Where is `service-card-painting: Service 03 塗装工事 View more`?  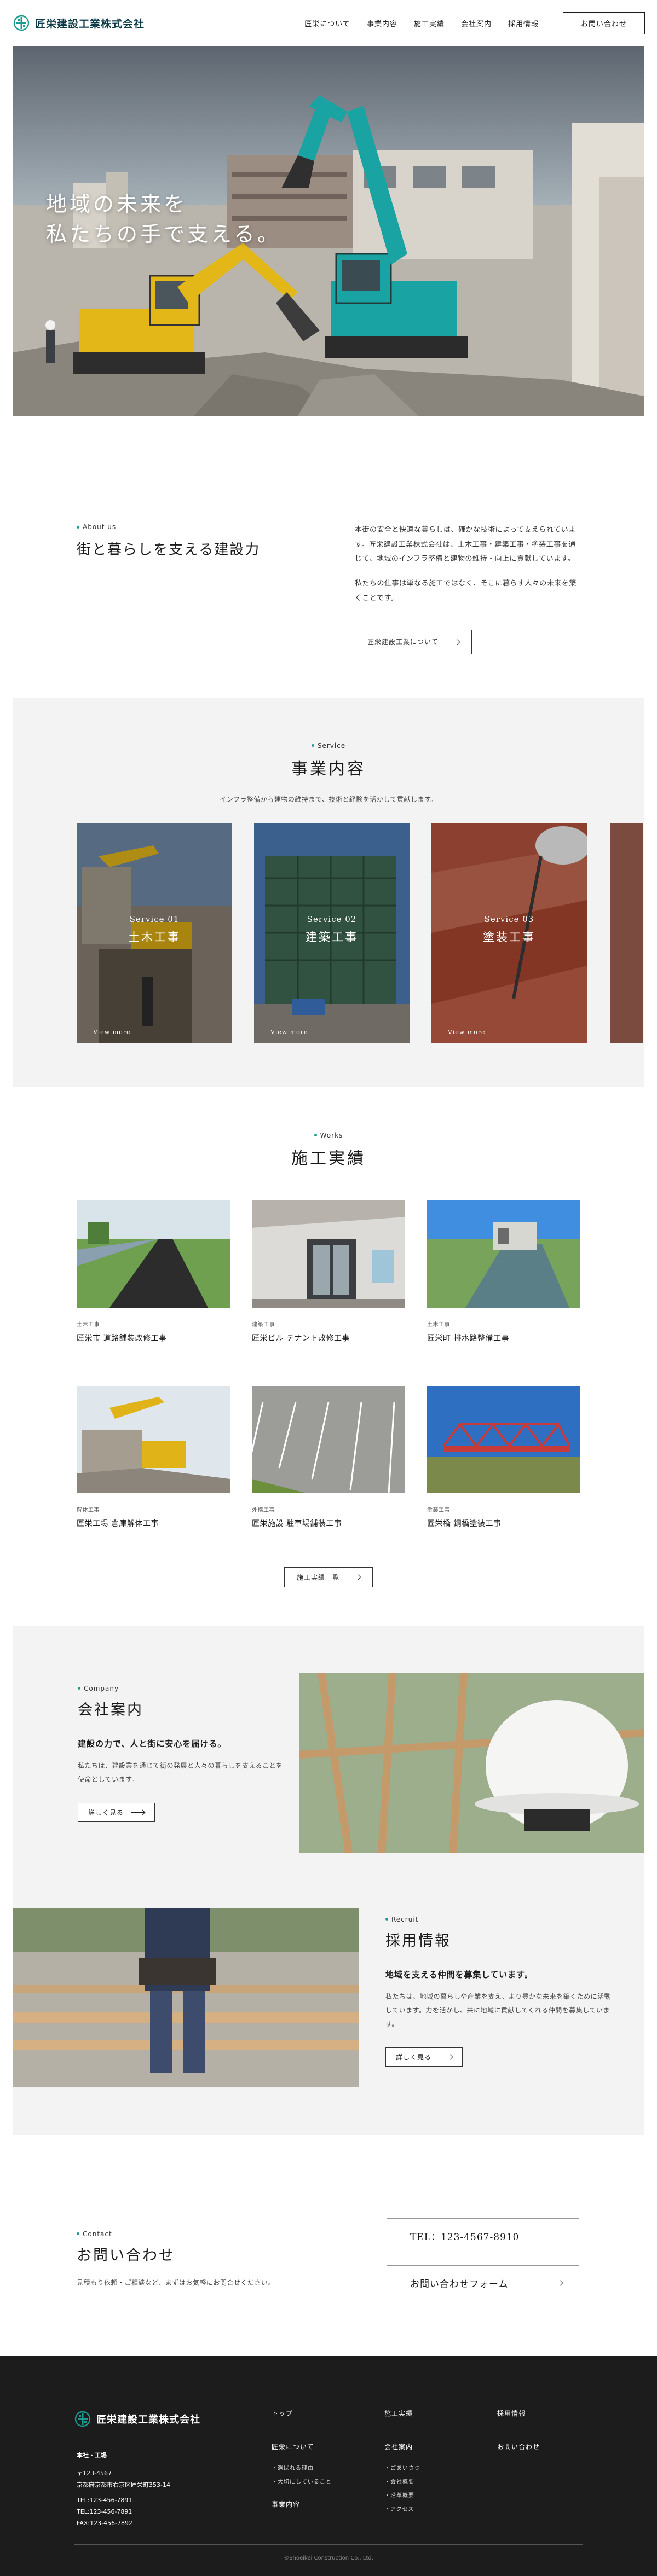 service-card-painting: Service 03 塗装工事 View more is located at coordinates (509, 933).